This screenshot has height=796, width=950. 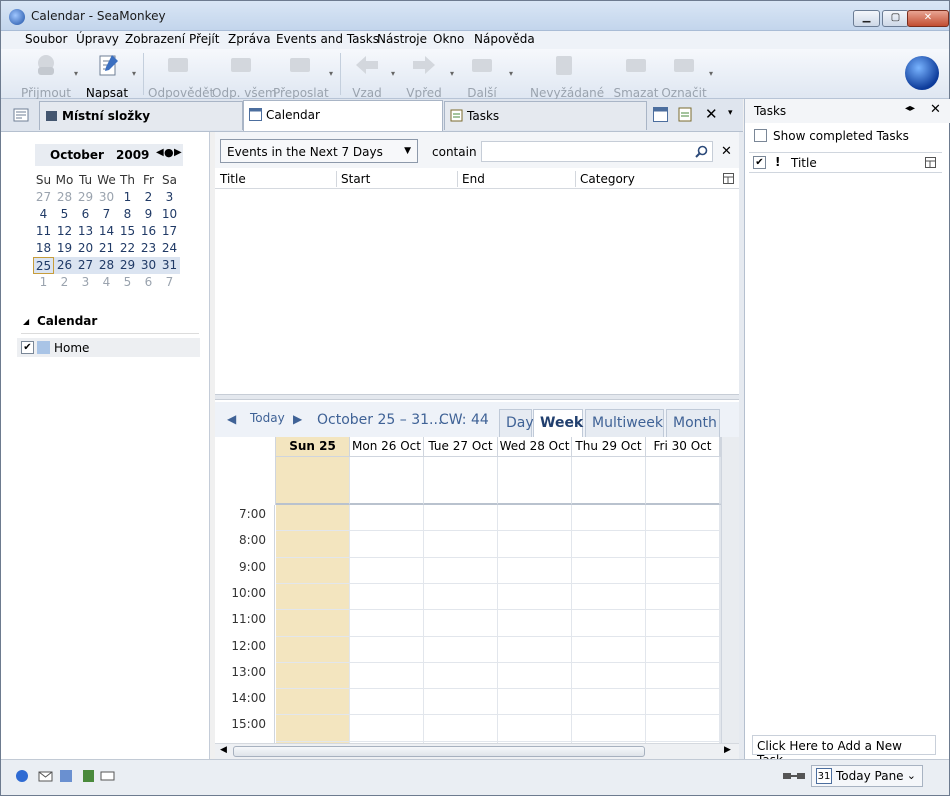 What do you see at coordinates (301, 76) in the screenshot?
I see `forward-button: Přeposlat` at bounding box center [301, 76].